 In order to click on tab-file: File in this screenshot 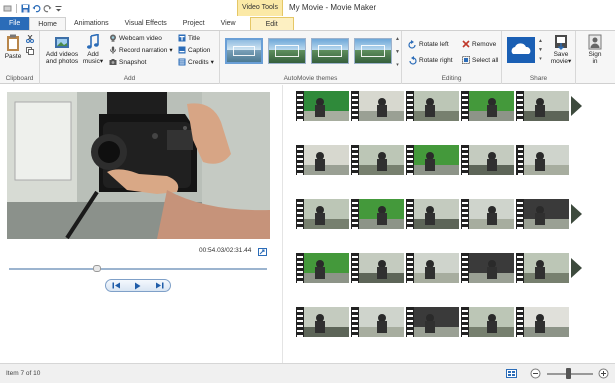, I will do `click(15, 23)`.